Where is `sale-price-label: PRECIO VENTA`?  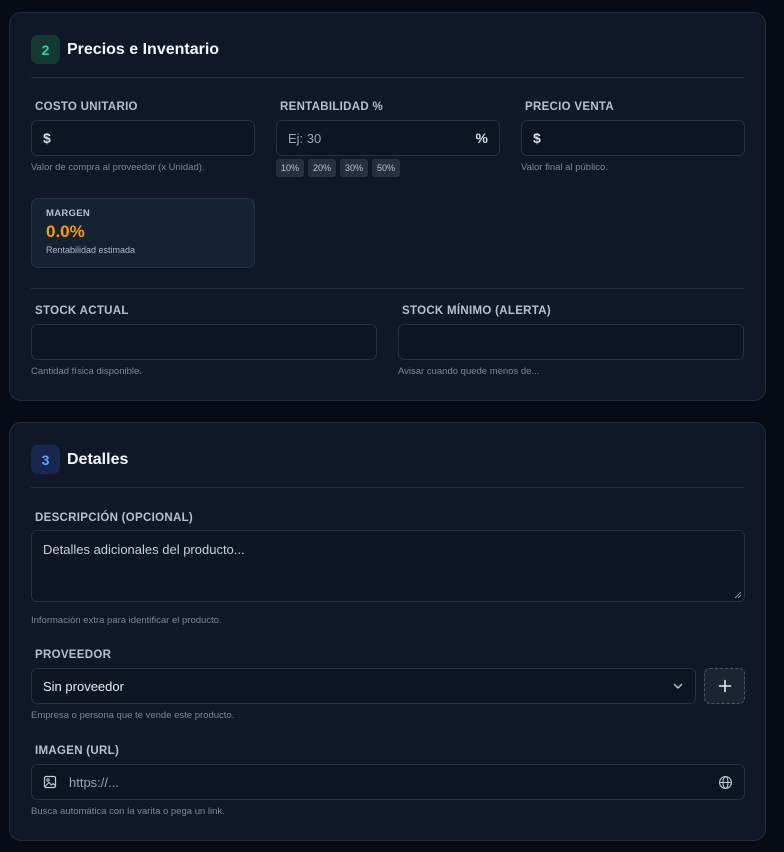 sale-price-label: PRECIO VENTA is located at coordinates (570, 107).